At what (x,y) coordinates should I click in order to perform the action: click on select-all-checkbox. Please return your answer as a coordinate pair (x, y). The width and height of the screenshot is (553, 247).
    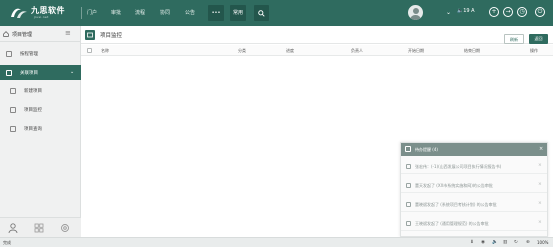
    Looking at the image, I should click on (89, 50).